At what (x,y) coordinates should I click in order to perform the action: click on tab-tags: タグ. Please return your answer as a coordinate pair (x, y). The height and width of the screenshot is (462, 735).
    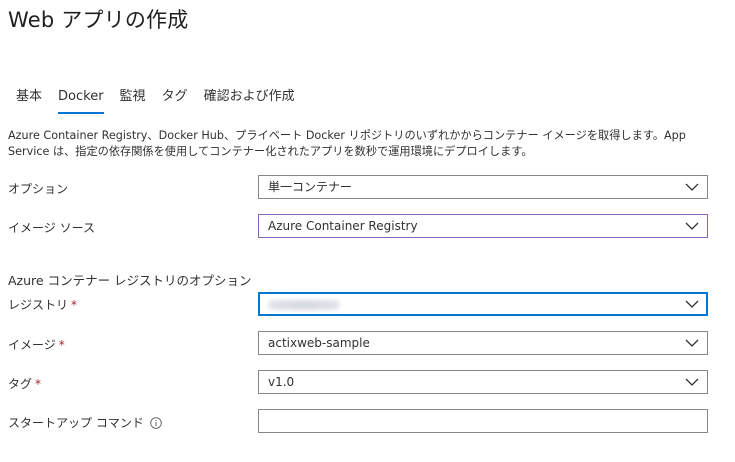
    Looking at the image, I should click on (175, 101).